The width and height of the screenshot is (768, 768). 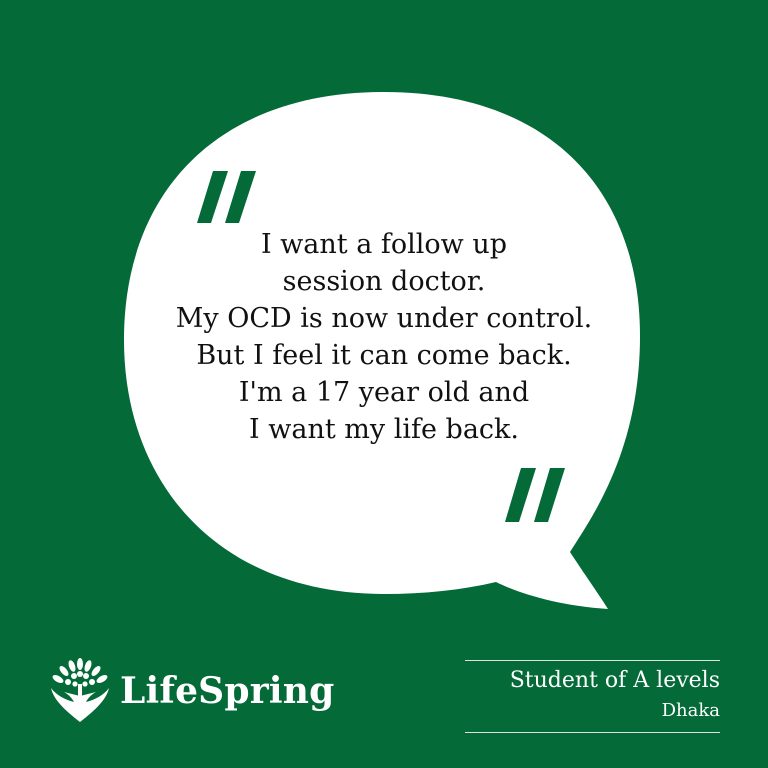 I want to click on brand: LifeSpring, so click(x=198, y=691).